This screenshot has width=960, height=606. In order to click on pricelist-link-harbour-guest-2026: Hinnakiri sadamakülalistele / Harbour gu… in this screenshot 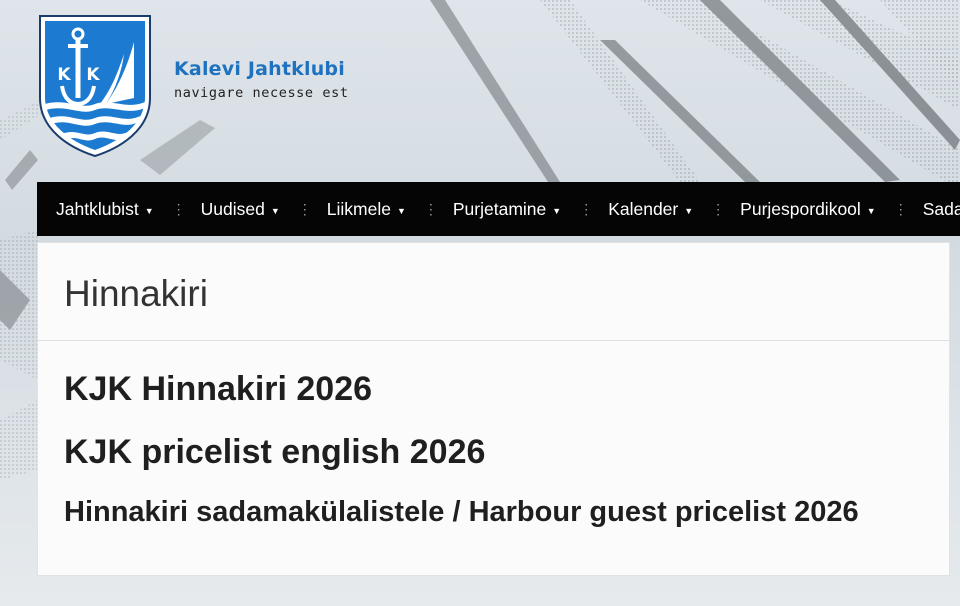, I will do `click(506, 512)`.